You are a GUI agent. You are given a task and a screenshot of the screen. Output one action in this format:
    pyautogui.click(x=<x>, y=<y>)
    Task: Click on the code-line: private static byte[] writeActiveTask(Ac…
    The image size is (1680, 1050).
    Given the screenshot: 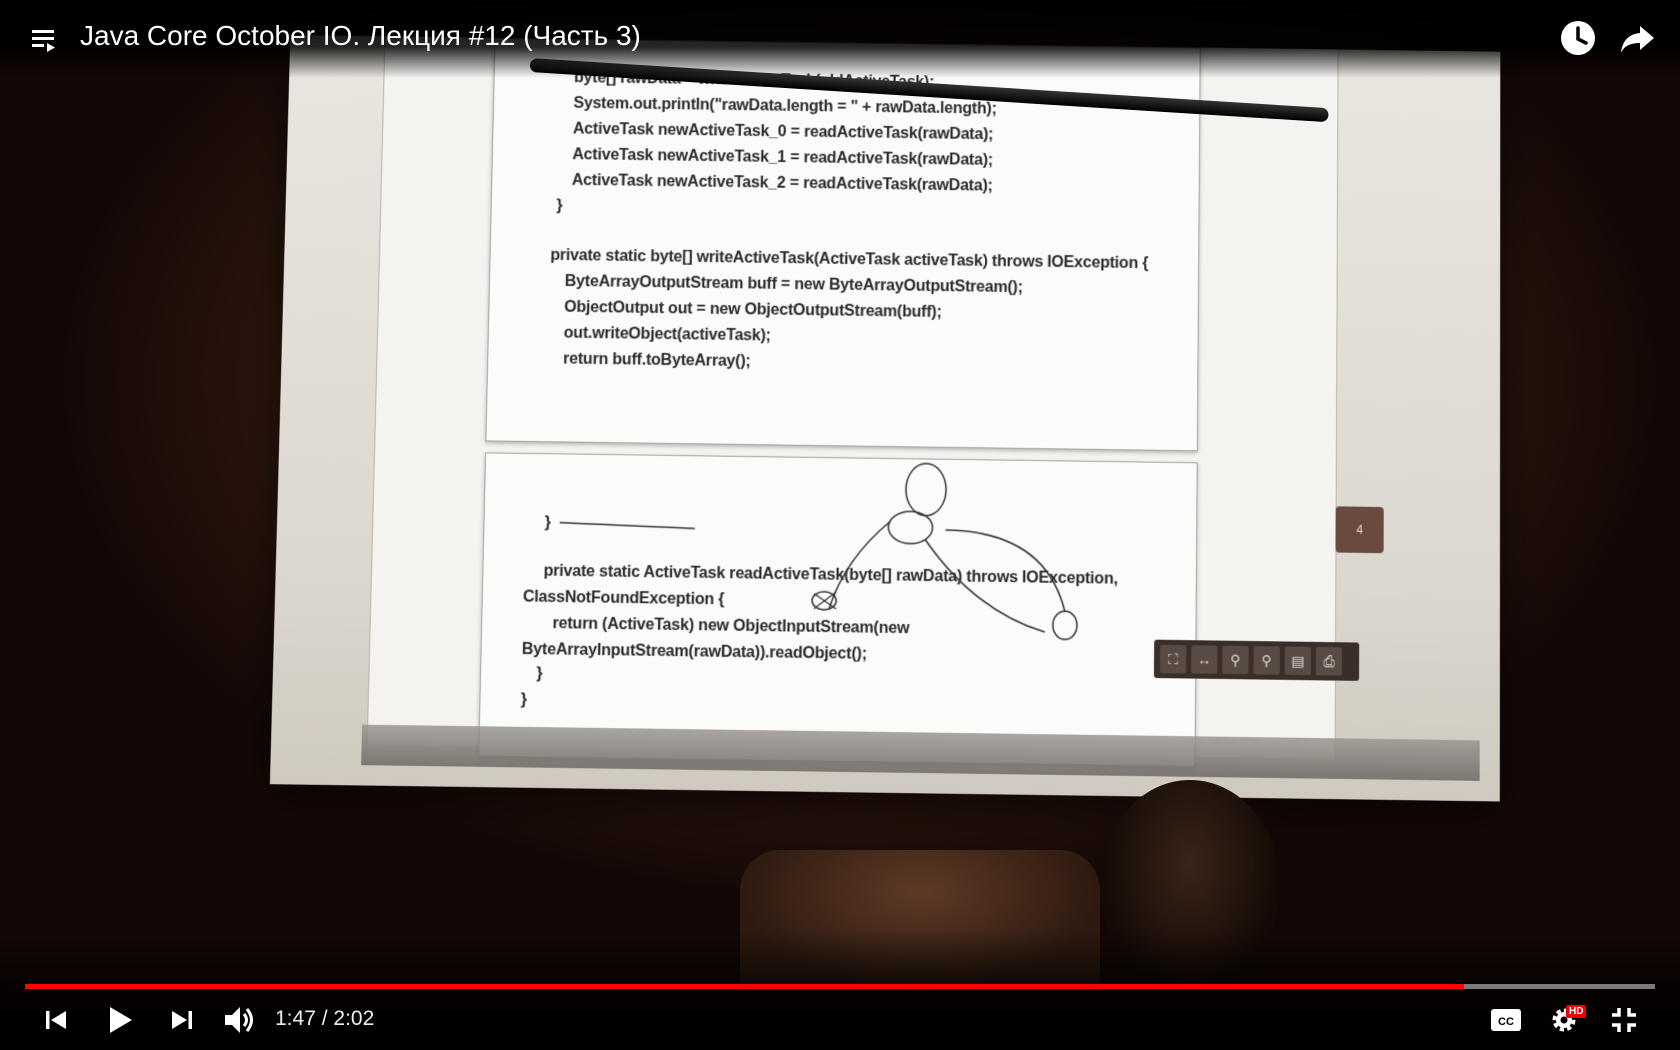 What is the action you would take?
    pyautogui.click(x=849, y=260)
    